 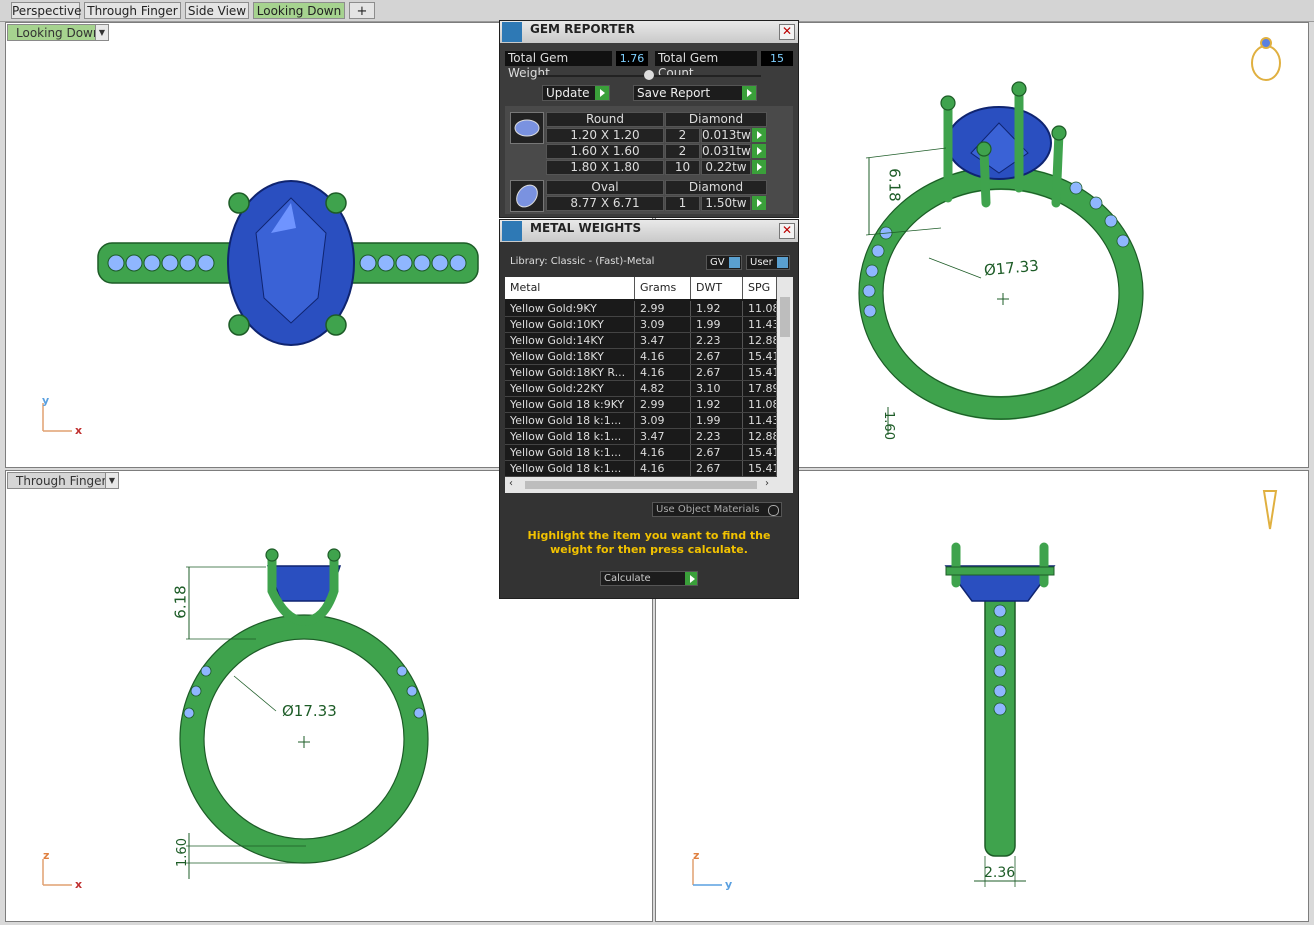 I want to click on radio-icon, so click(x=773, y=510).